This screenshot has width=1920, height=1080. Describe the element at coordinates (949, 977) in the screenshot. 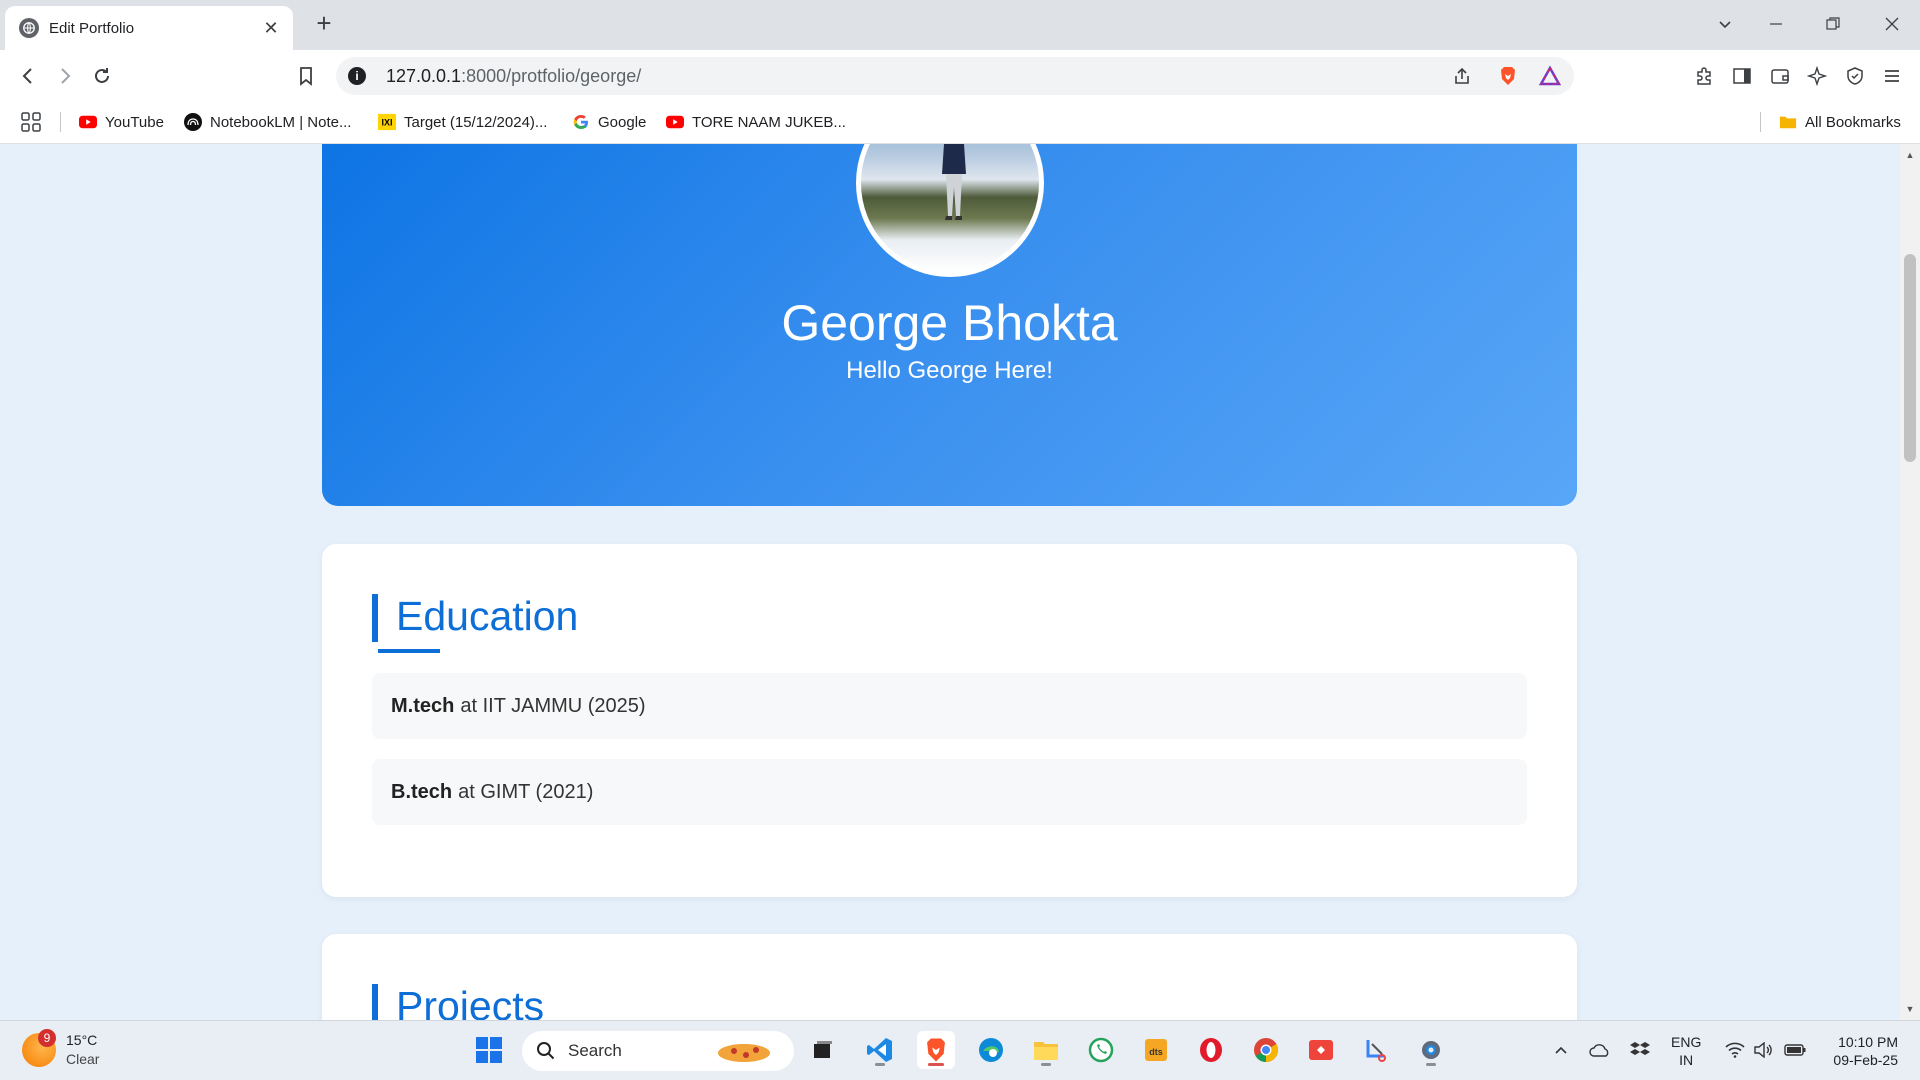

I see `projects-card: Projects` at that location.